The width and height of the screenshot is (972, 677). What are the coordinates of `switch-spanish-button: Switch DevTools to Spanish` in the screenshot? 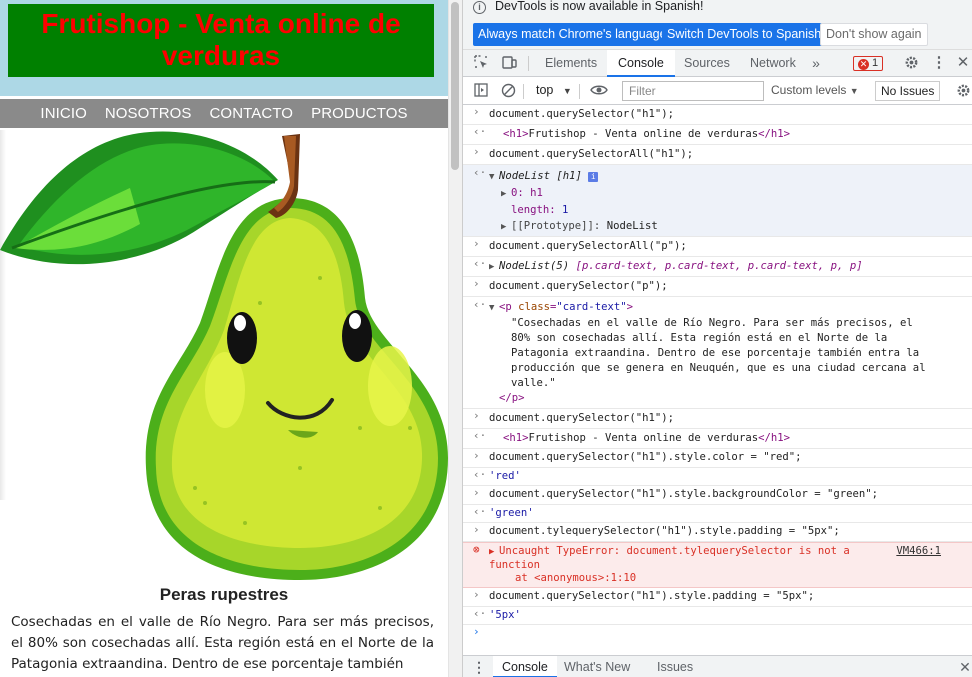 It's located at (744, 34).